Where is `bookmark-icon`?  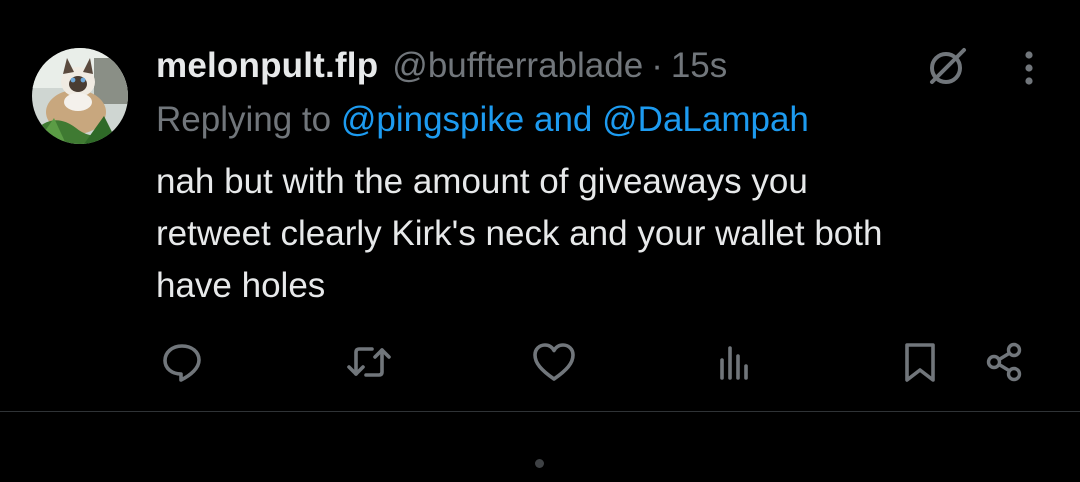 bookmark-icon is located at coordinates (920, 362).